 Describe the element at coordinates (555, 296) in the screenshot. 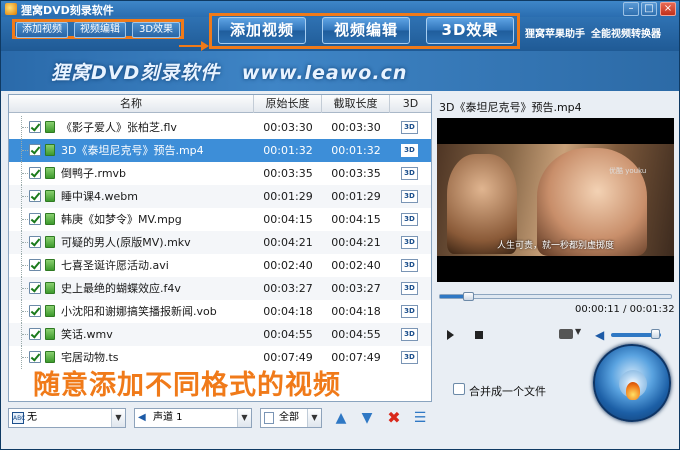

I see `seek-bar` at that location.